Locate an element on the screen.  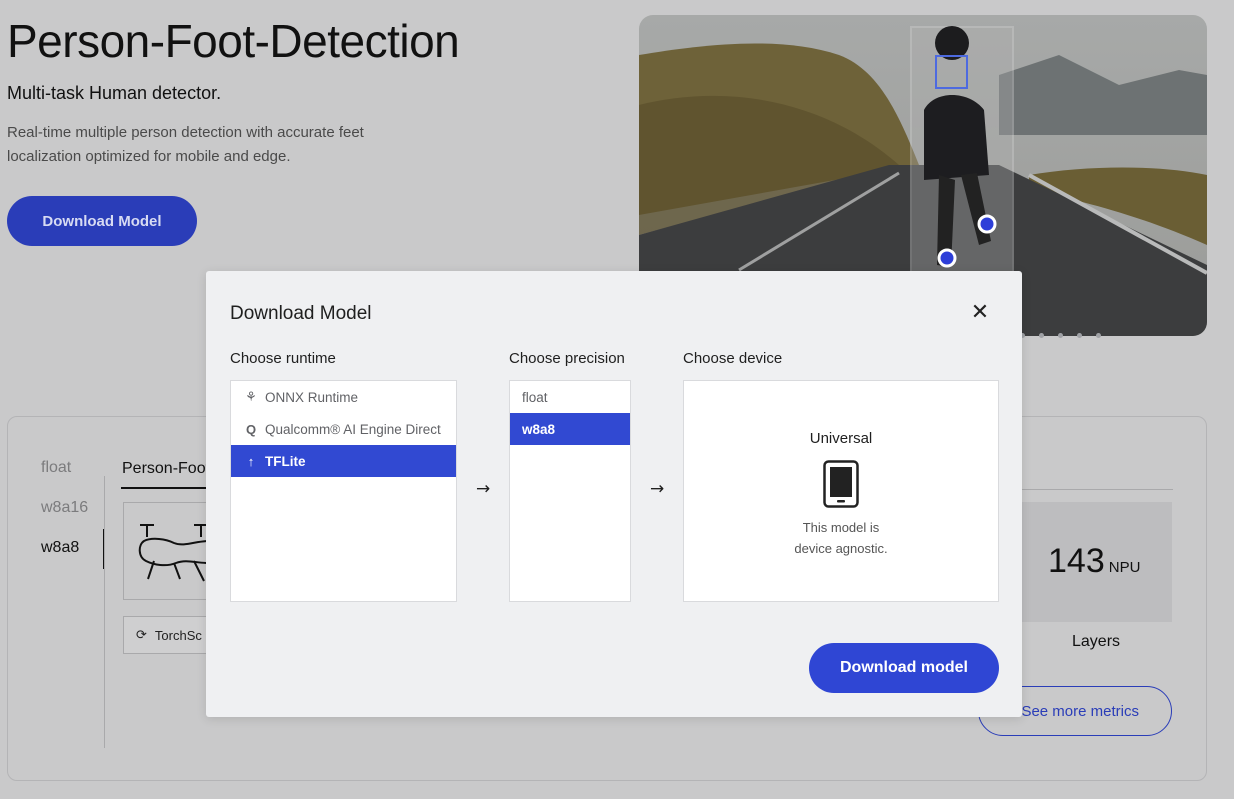
precision-tab-w8a16: w8a16 is located at coordinates (64, 508).